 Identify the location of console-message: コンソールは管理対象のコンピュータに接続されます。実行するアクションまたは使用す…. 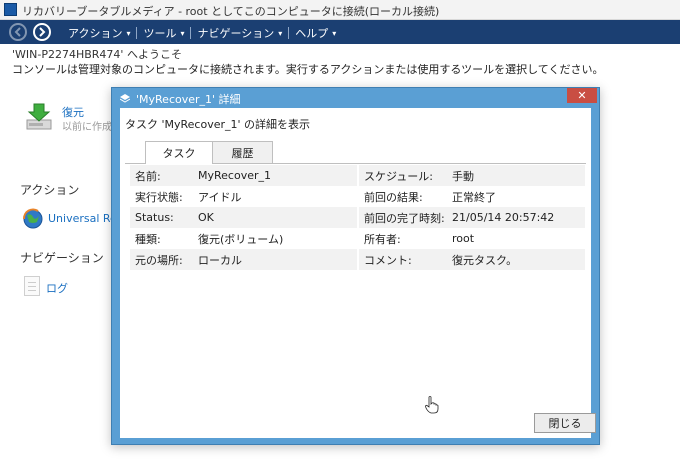
(308, 69).